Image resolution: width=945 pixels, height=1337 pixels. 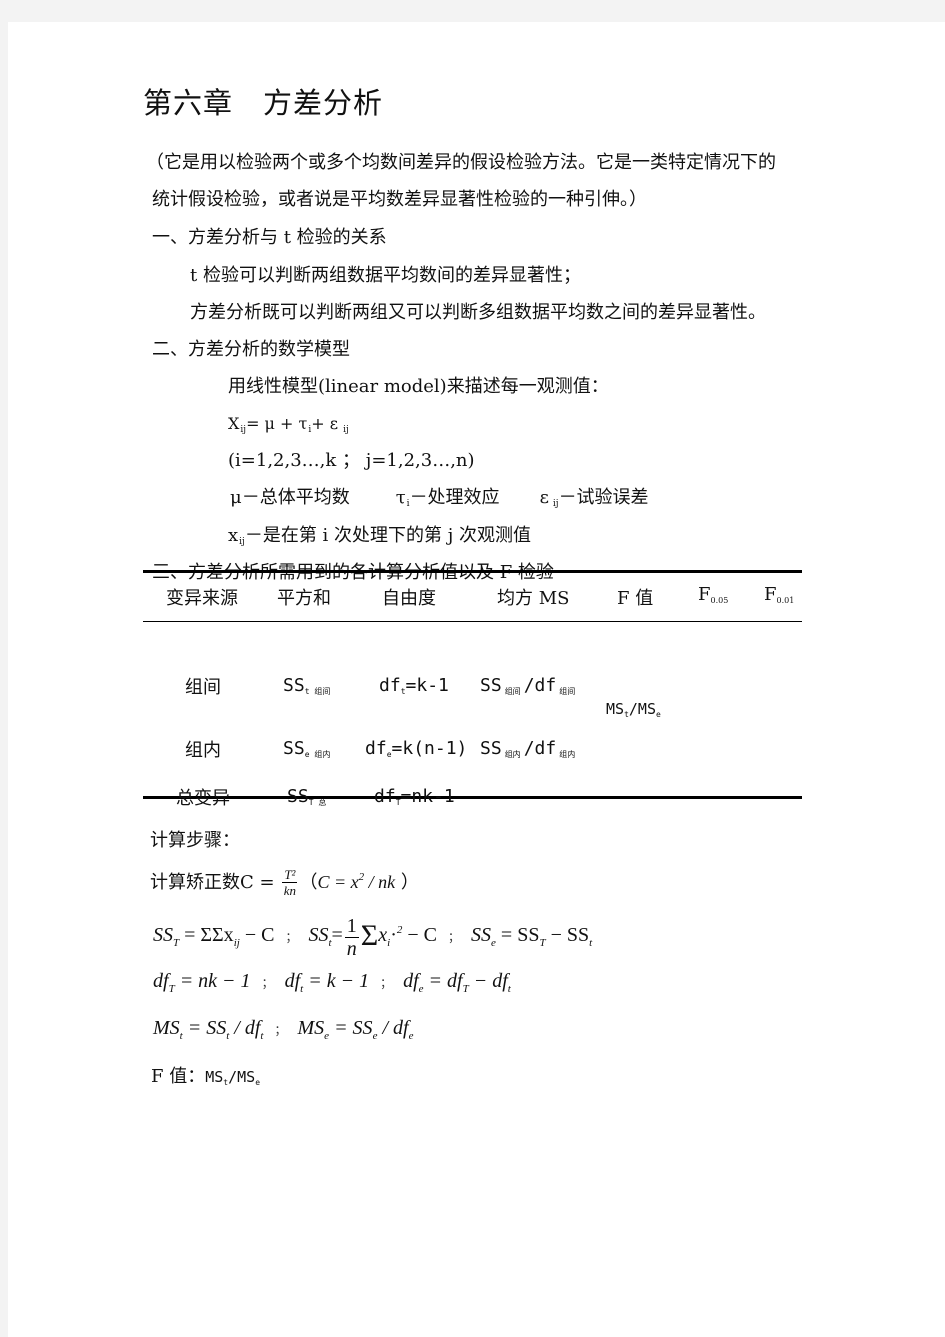 I want to click on row-total-ss: SST 总, so click(x=307, y=796).